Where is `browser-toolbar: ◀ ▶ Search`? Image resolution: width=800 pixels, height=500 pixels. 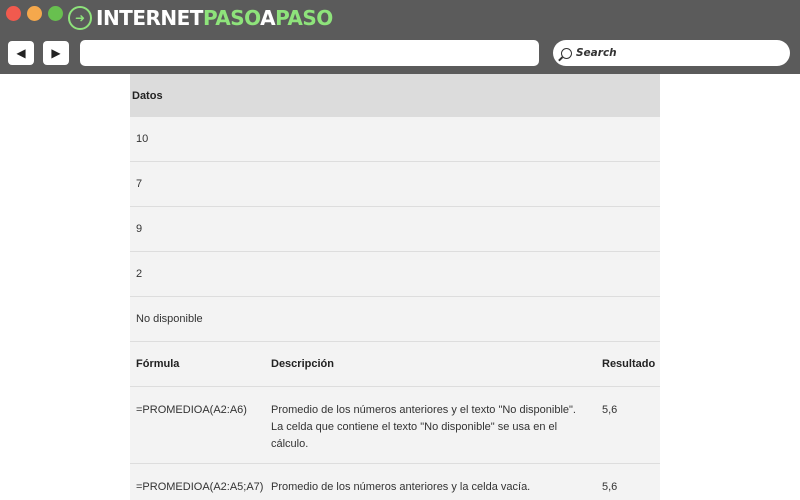 browser-toolbar: ◀ ▶ Search is located at coordinates (400, 55).